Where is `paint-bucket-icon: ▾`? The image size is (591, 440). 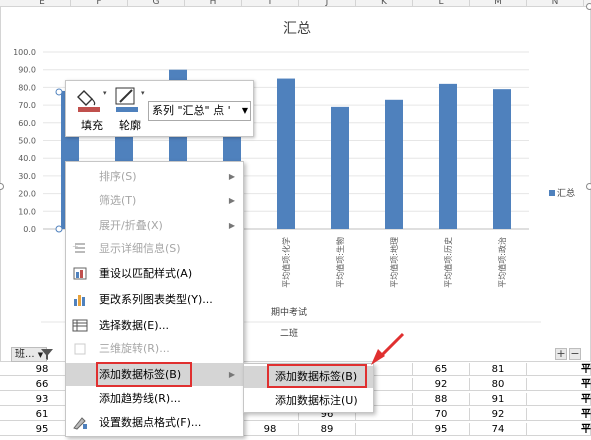 paint-bucket-icon: ▾ is located at coordinates (92, 100).